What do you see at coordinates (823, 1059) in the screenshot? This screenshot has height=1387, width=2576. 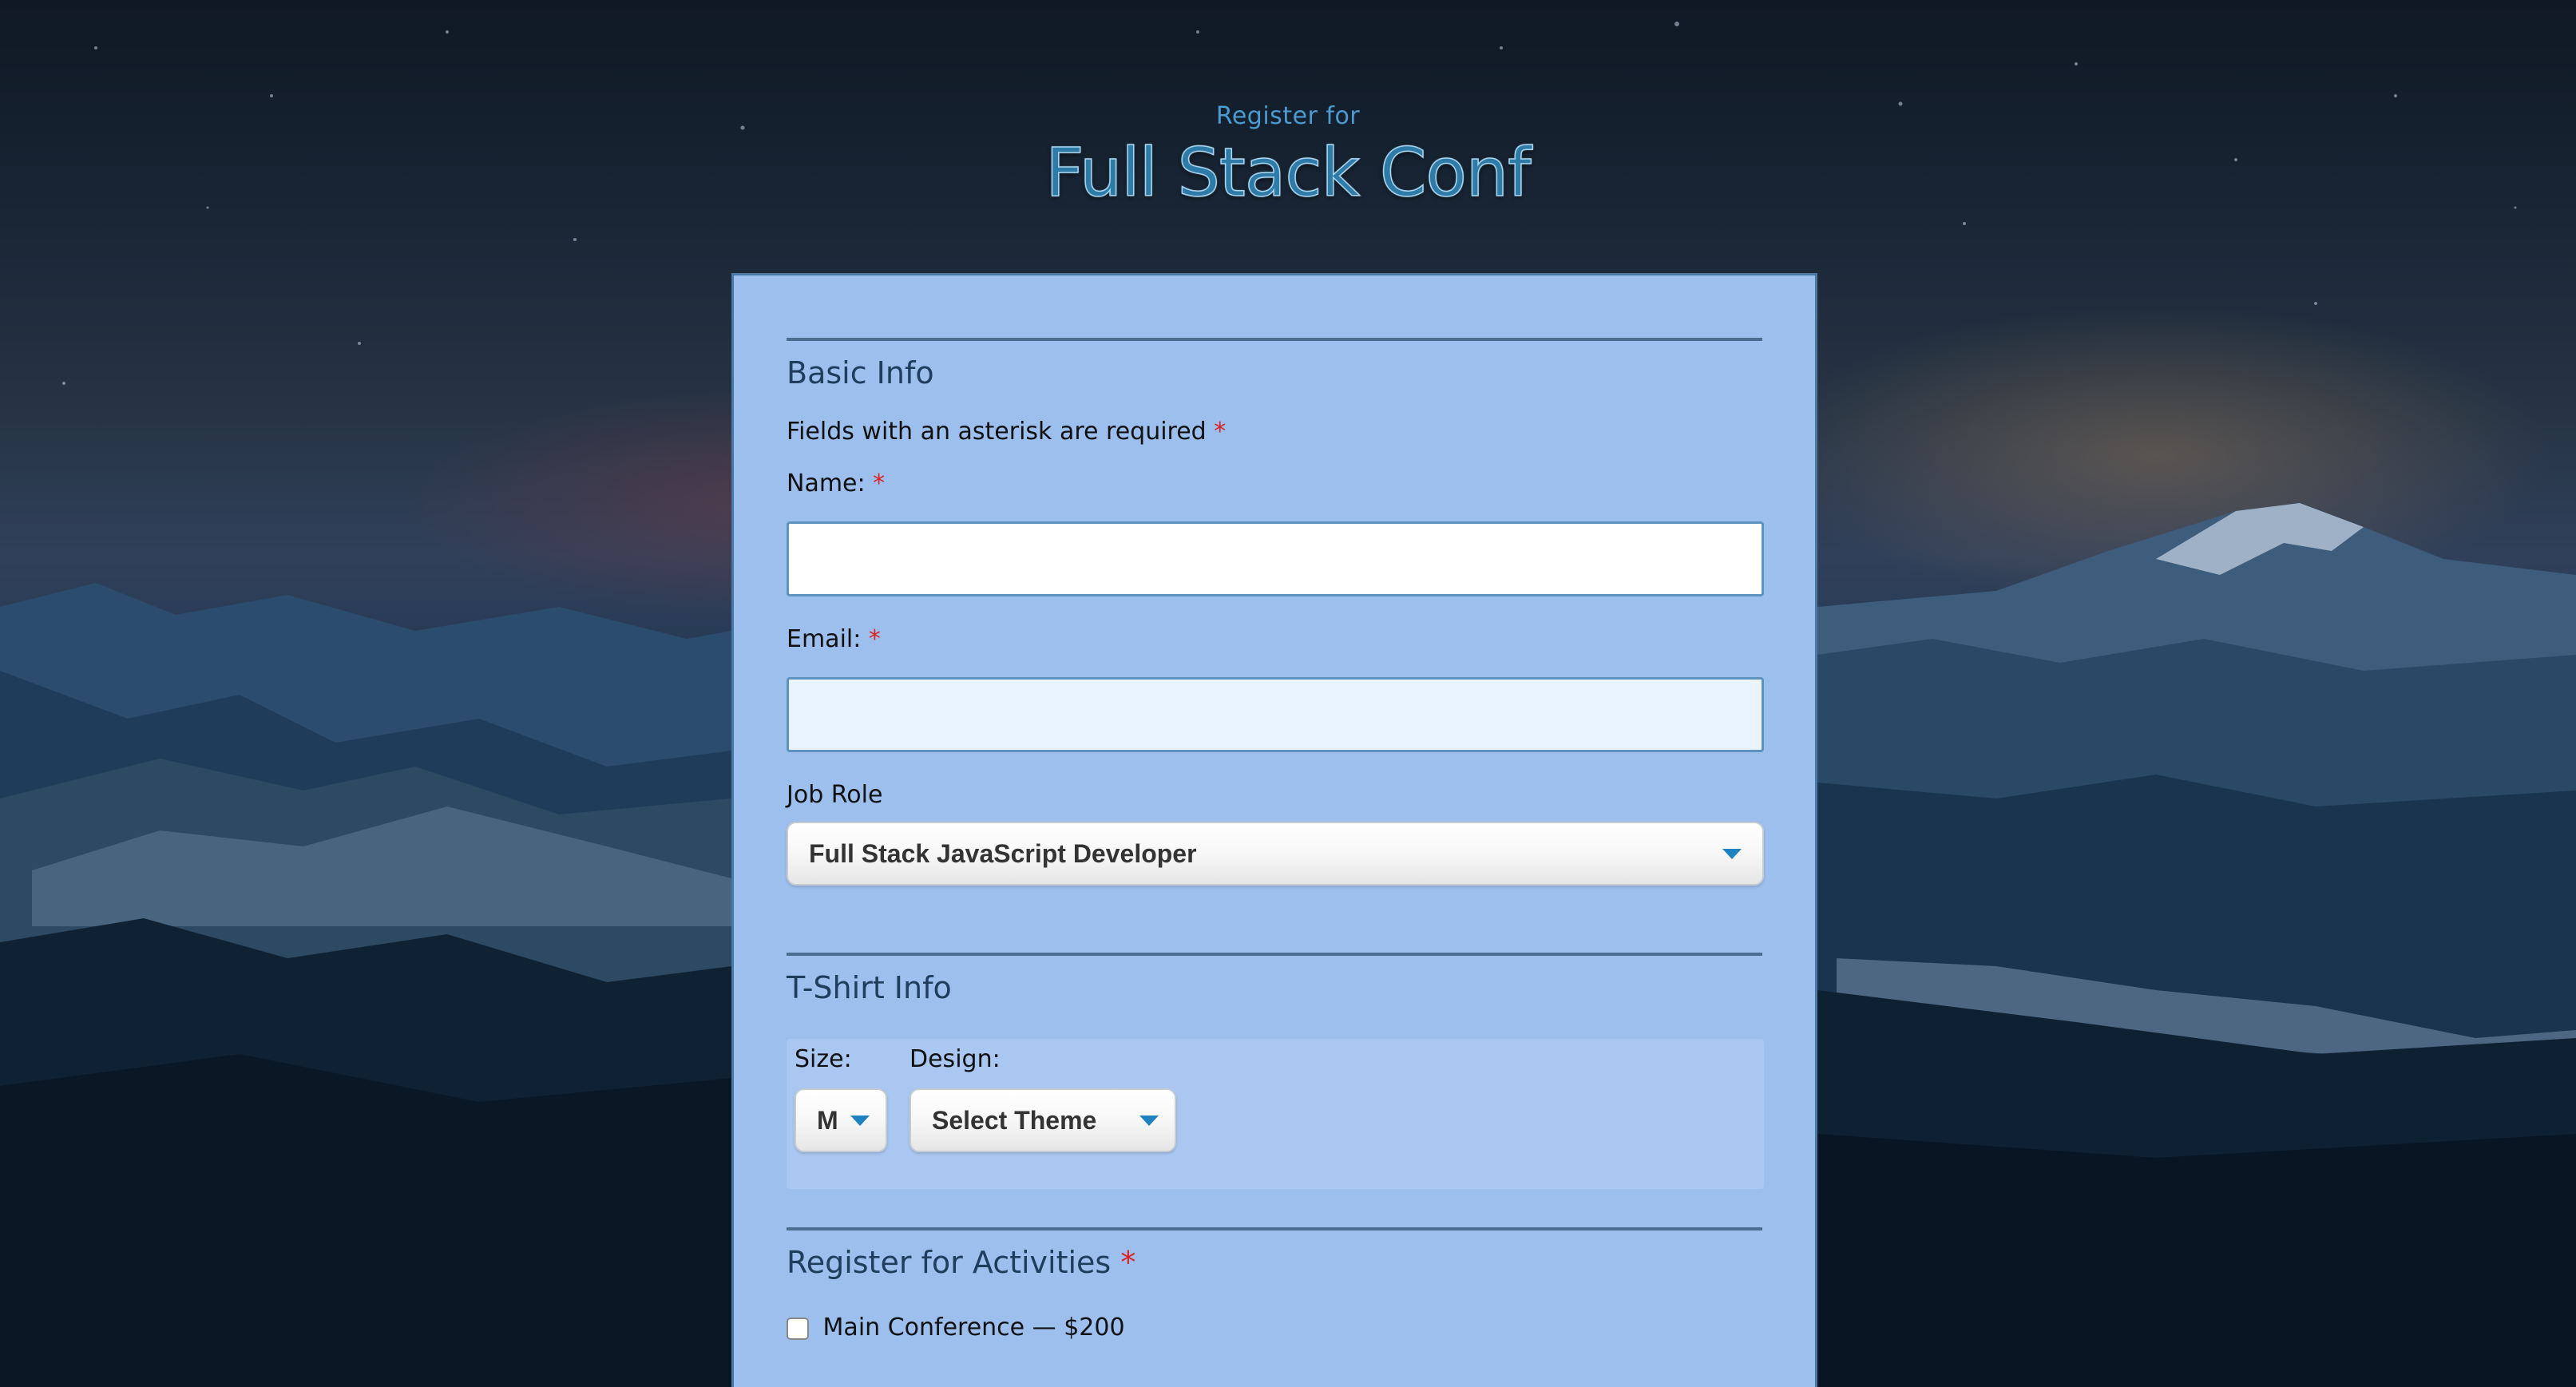 I see `size-label: Size:` at bounding box center [823, 1059].